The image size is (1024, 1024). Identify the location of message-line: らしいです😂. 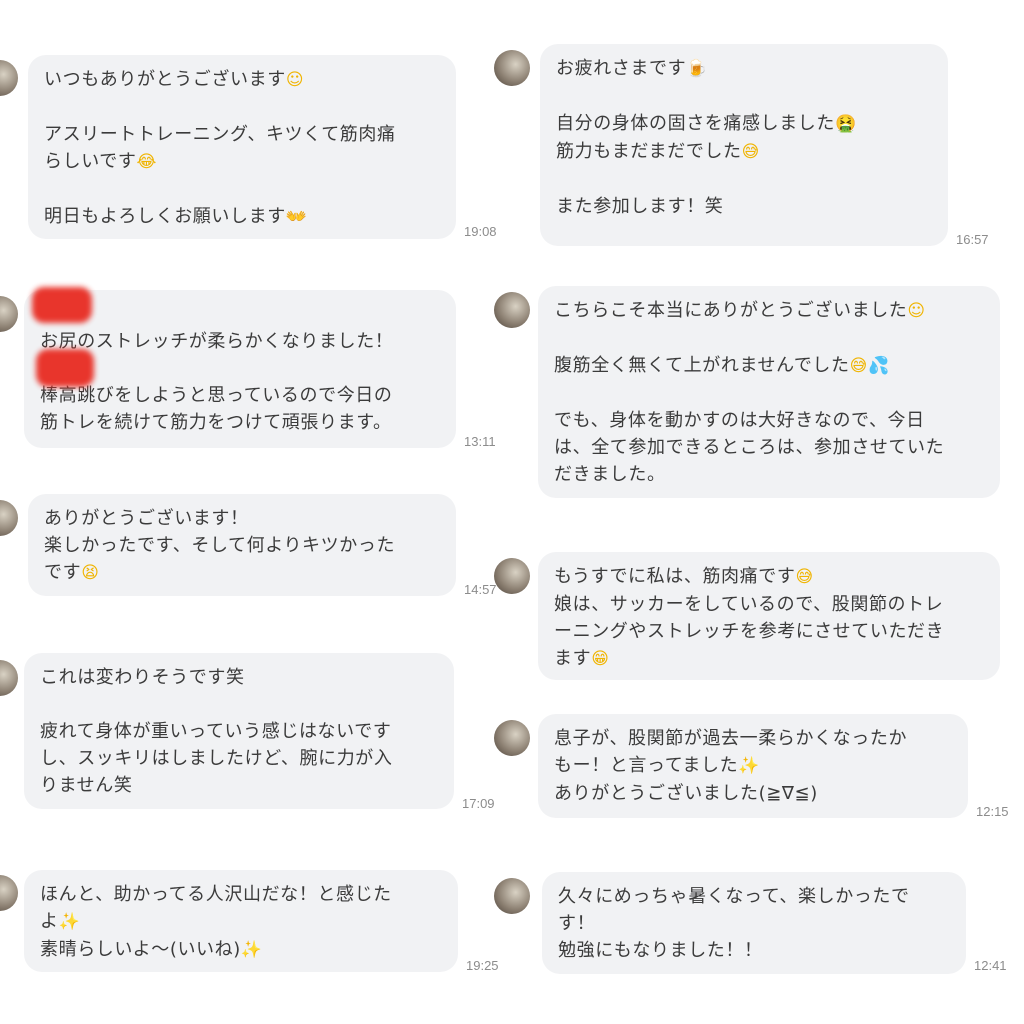
(242, 162).